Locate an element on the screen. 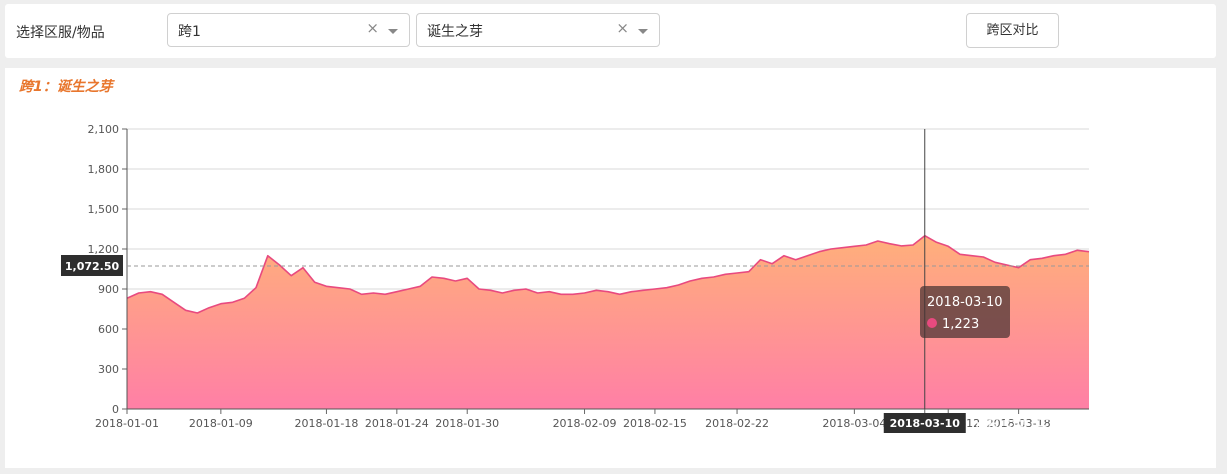 The image size is (1227, 474). y-tick-label: 2,100 is located at coordinates (104, 129).